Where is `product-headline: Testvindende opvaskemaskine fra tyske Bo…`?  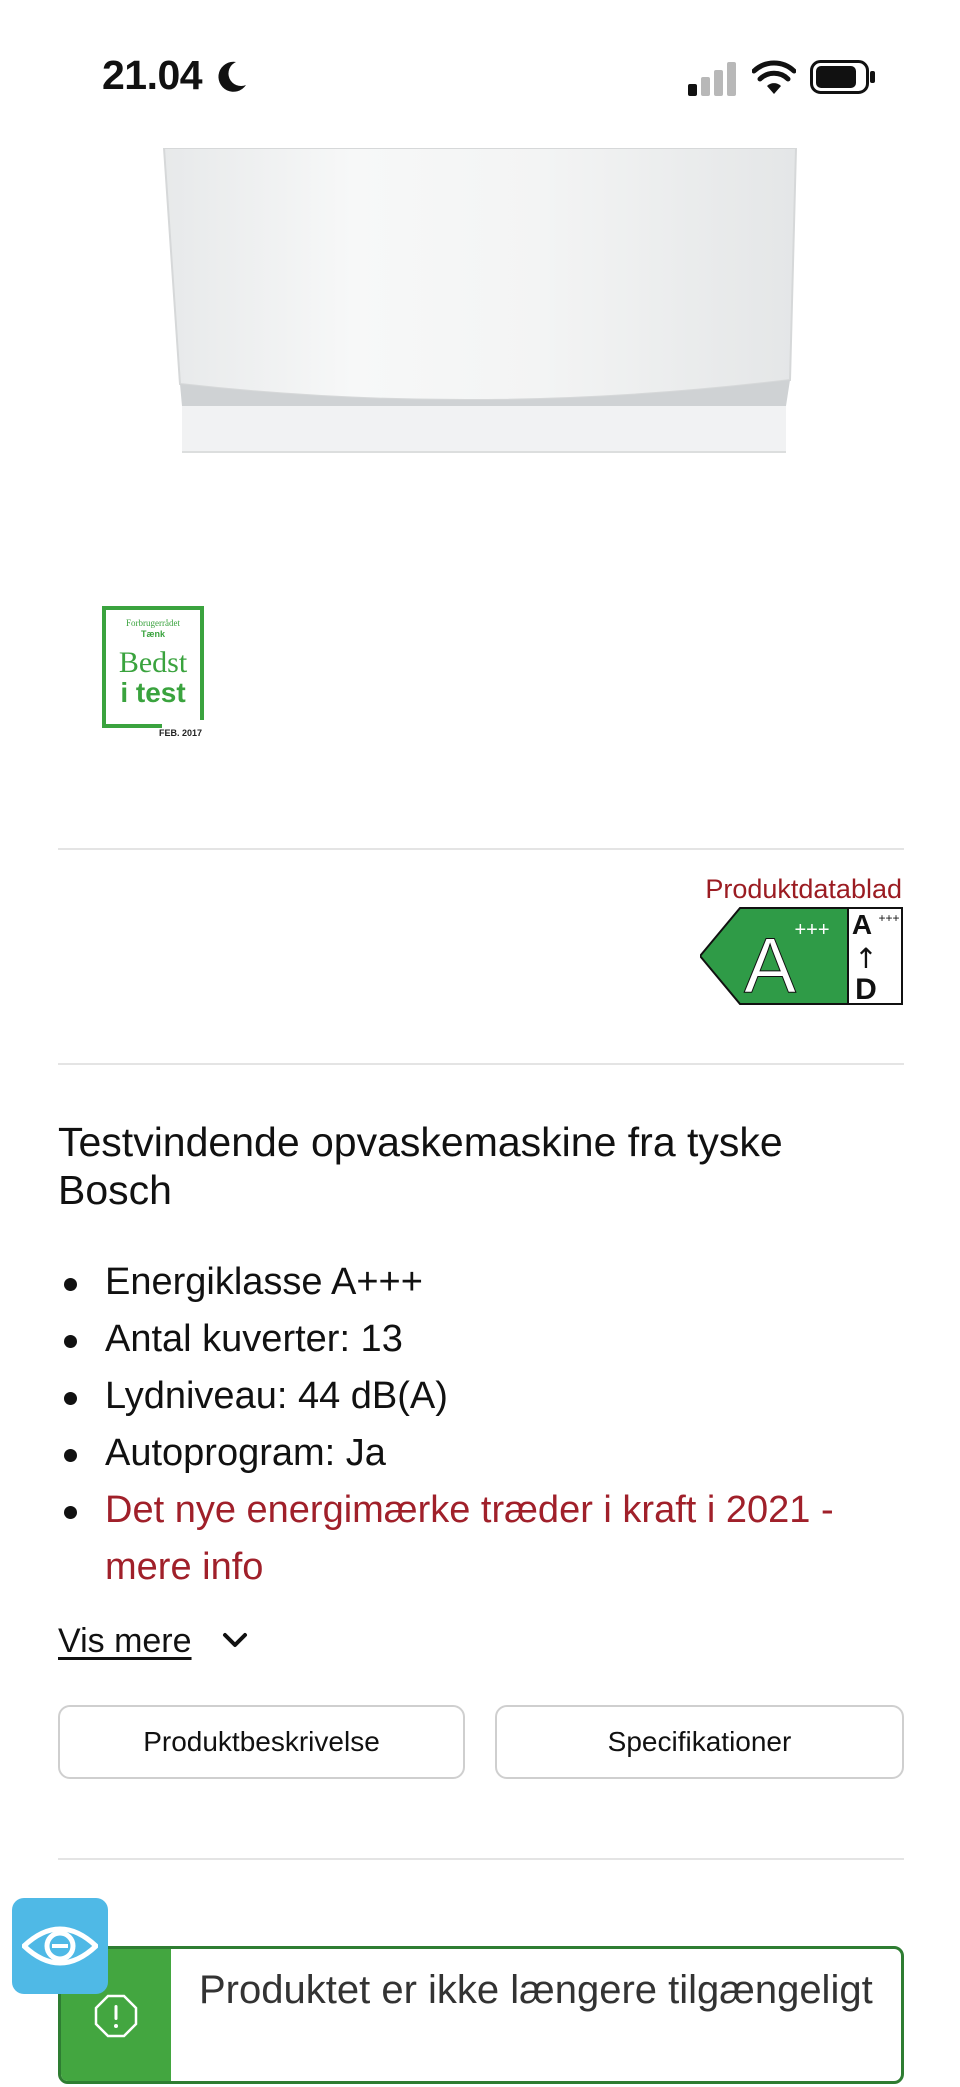 product-headline: Testvindende opvaskemaskine fra tyske Bo… is located at coordinates (420, 1166).